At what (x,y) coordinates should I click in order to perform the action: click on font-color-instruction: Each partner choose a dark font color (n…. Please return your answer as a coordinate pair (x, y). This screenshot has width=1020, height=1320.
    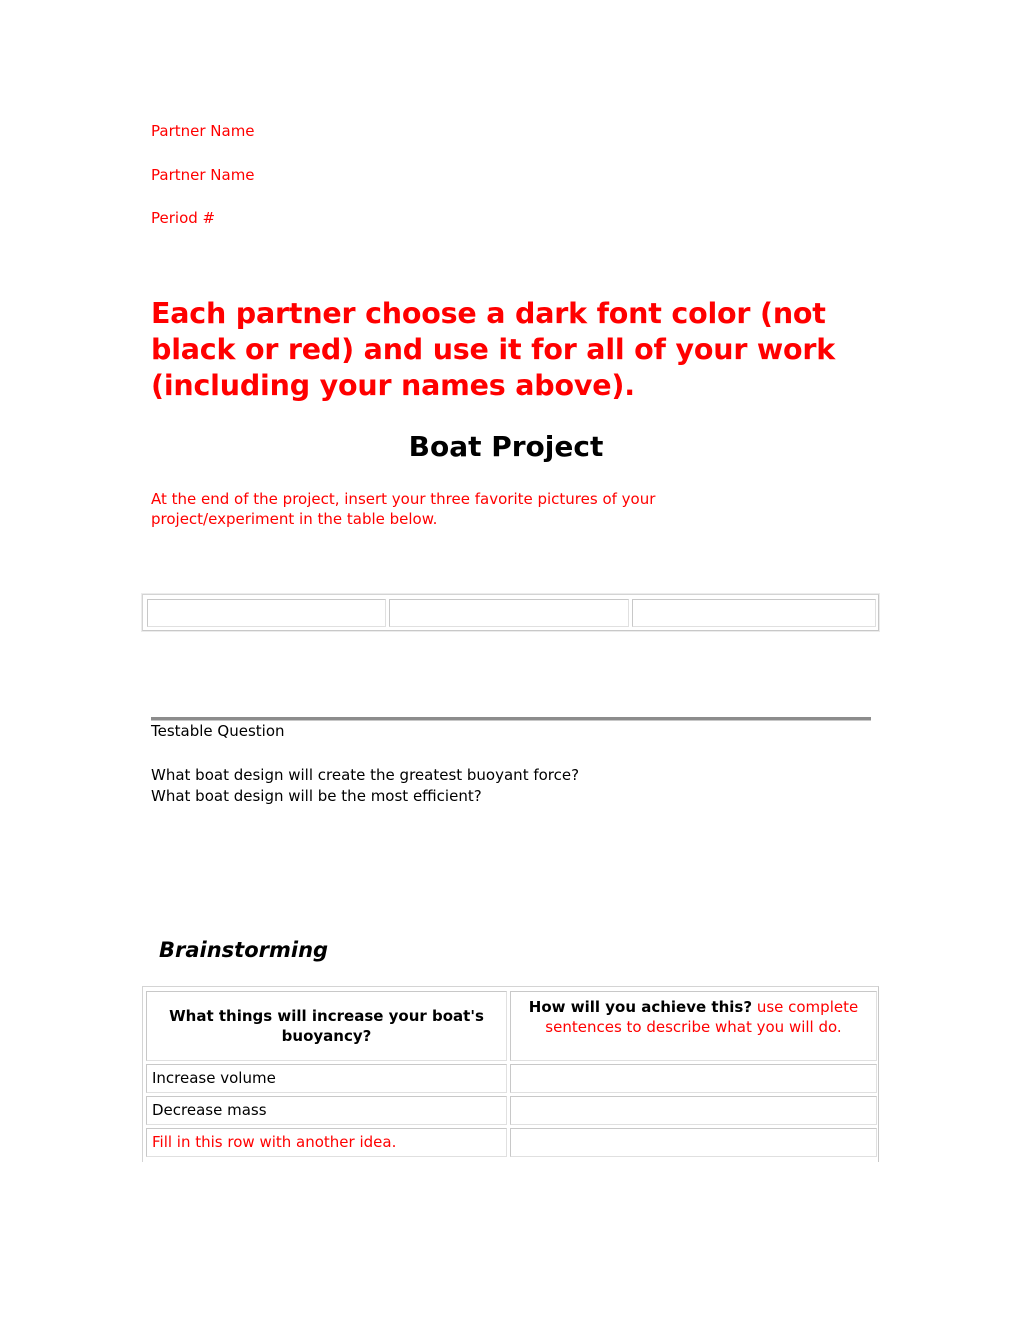
    Looking at the image, I should click on (493, 349).